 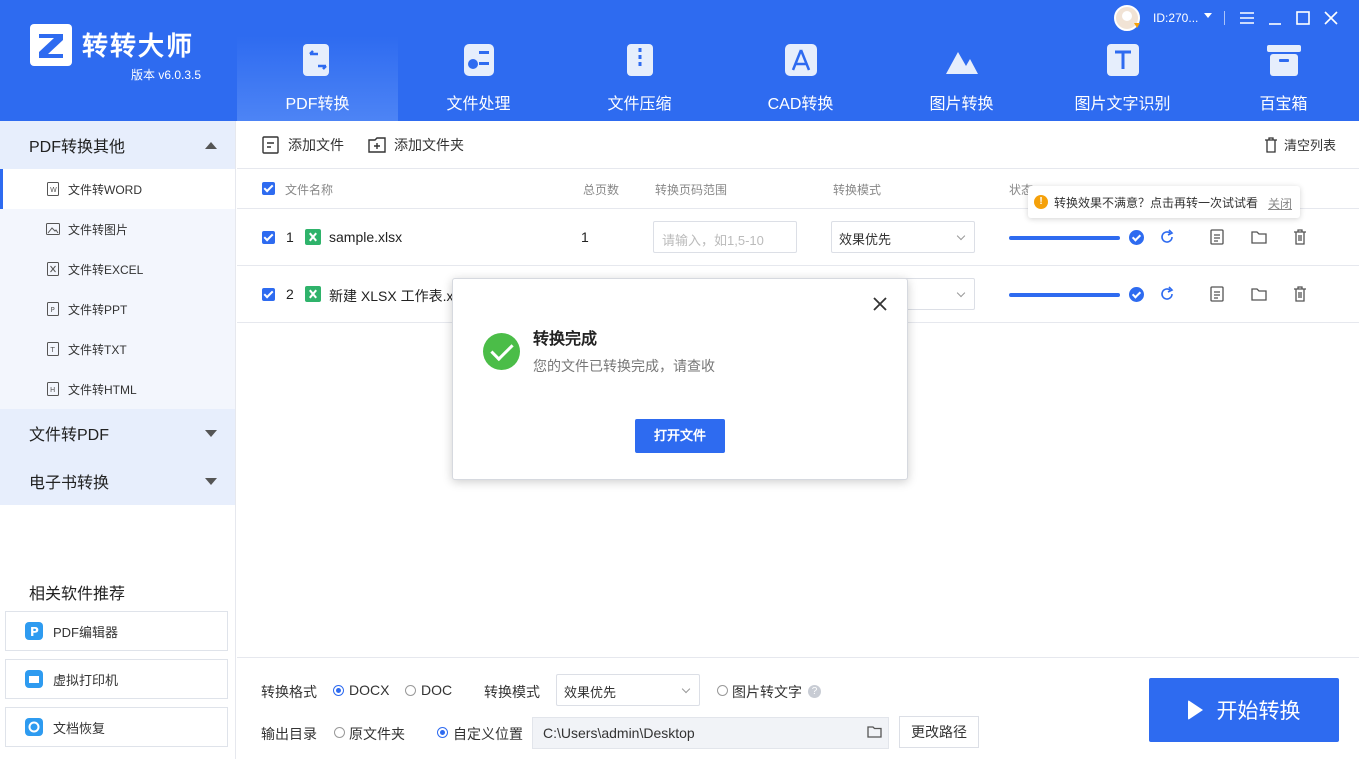 I want to click on collapse-arrow-icon, so click(x=211, y=145).